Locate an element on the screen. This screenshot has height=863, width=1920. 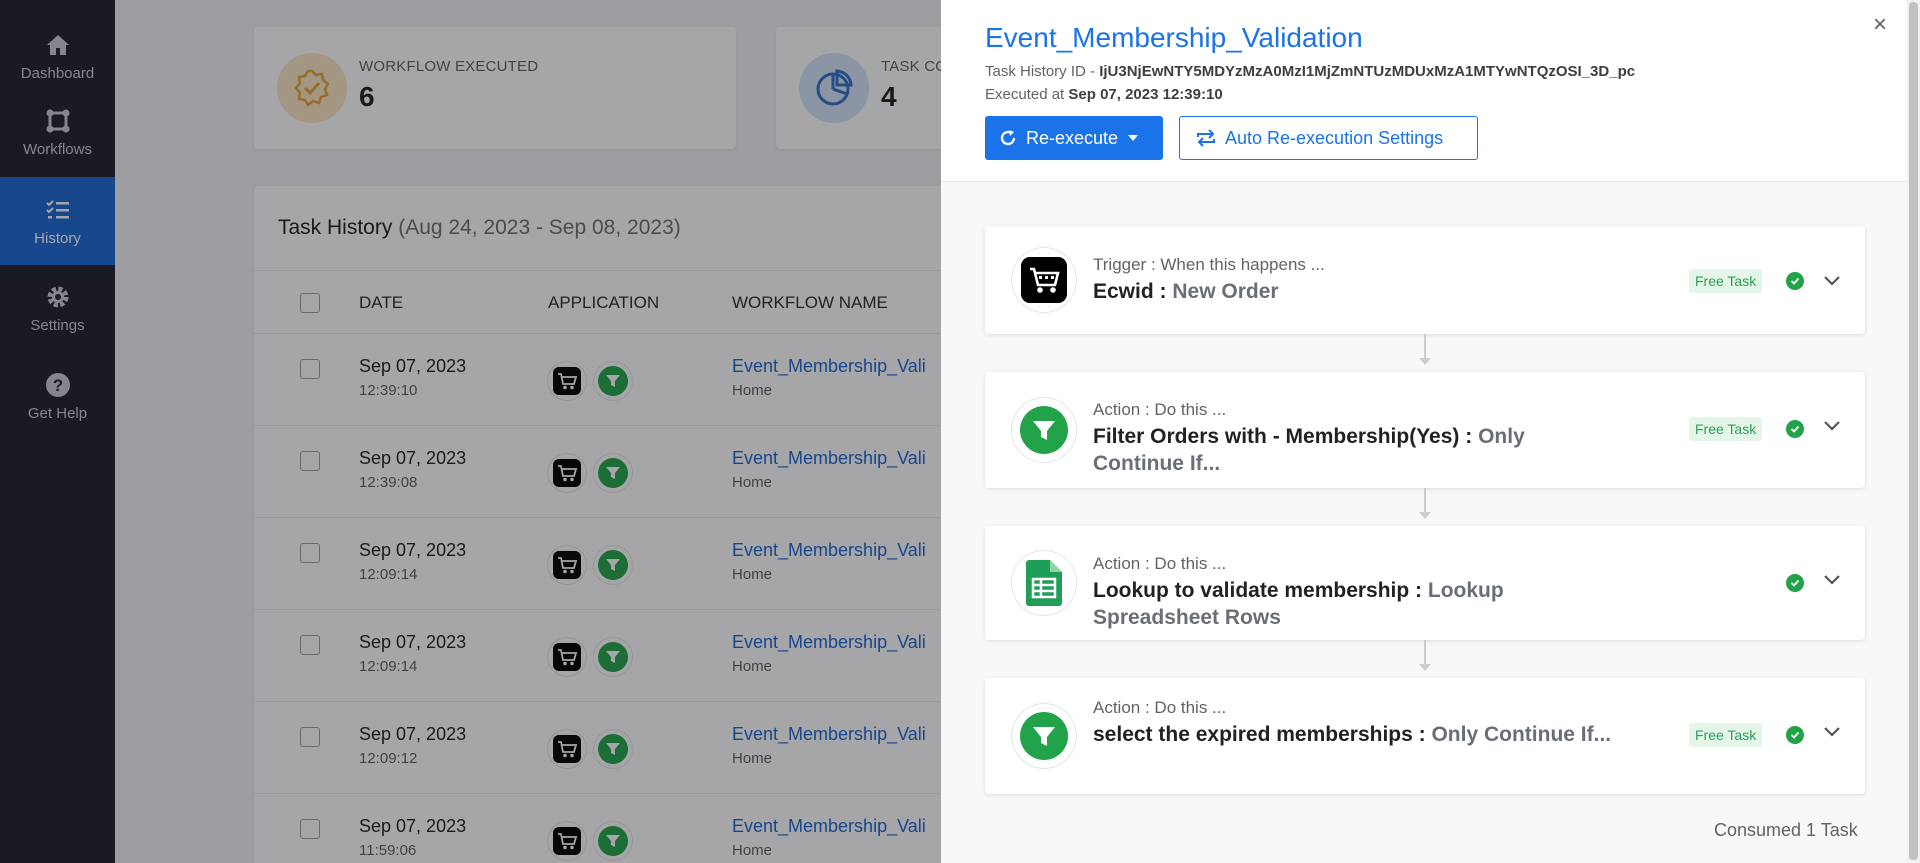
step-app-name: Ecwid : is located at coordinates (1133, 291).